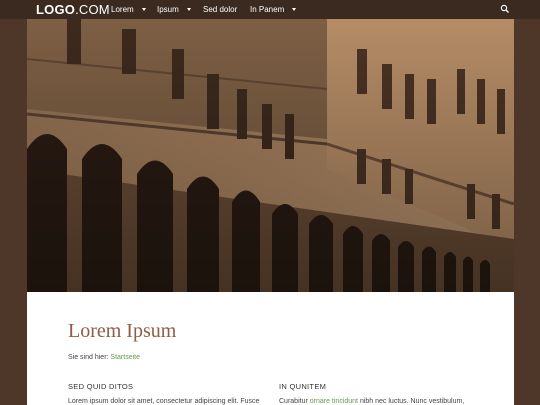 Image resolution: width=540 pixels, height=405 pixels. I want to click on logo: LOGO.COM, so click(73, 9).